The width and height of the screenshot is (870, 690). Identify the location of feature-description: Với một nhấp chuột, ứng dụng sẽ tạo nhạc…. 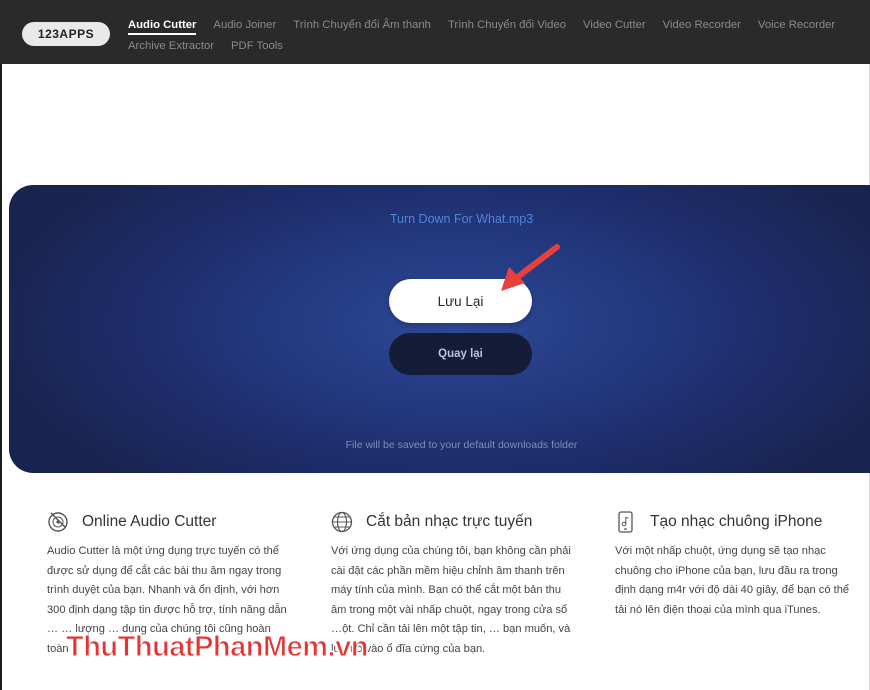
(732, 580).